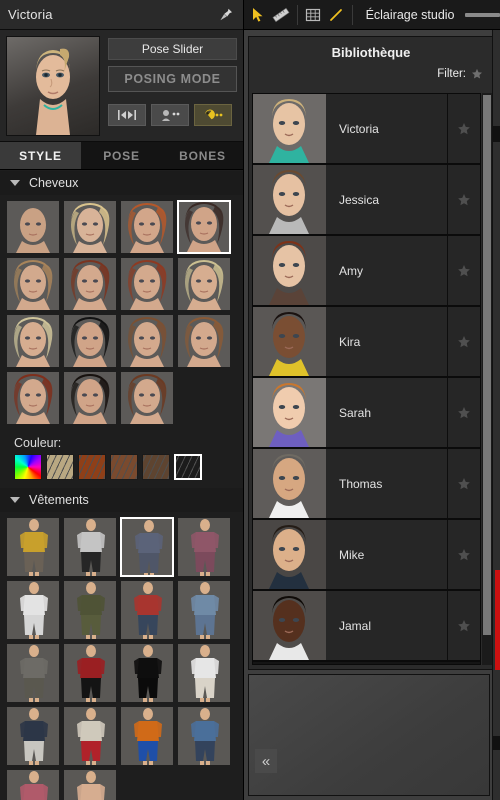 This screenshot has width=500, height=800. I want to click on star-icon, so click(477, 74).